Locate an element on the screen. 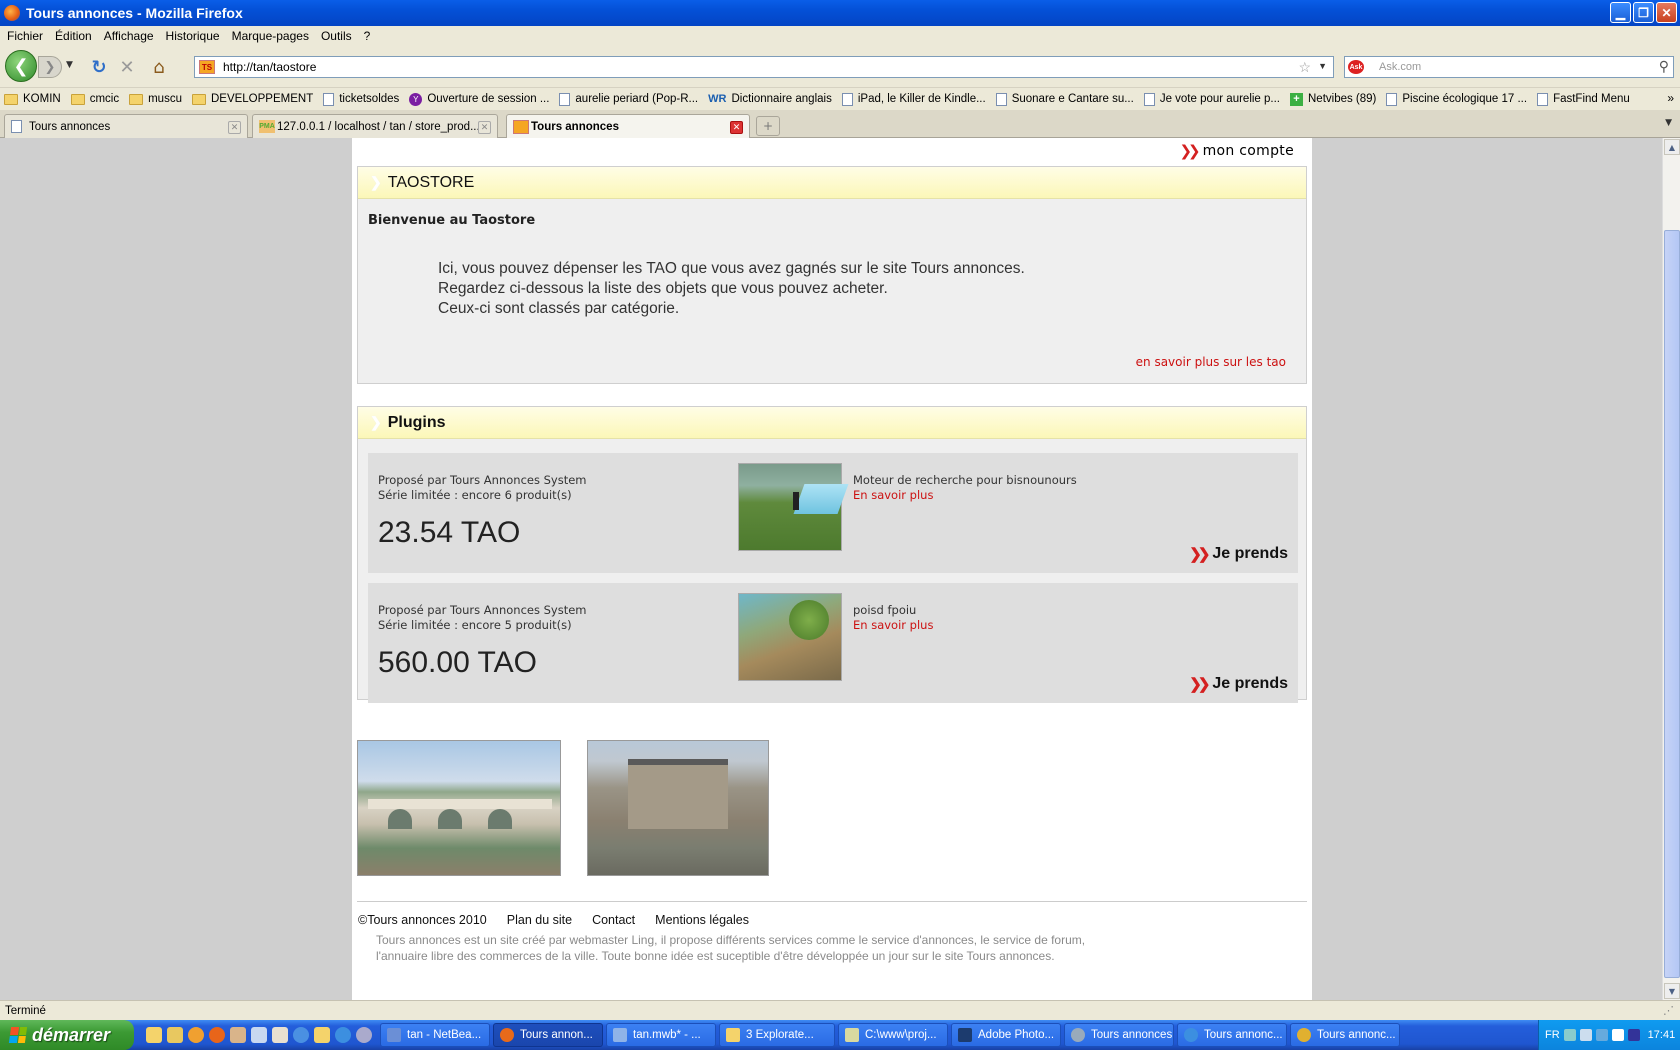  back-button: ❮ is located at coordinates (21, 66).